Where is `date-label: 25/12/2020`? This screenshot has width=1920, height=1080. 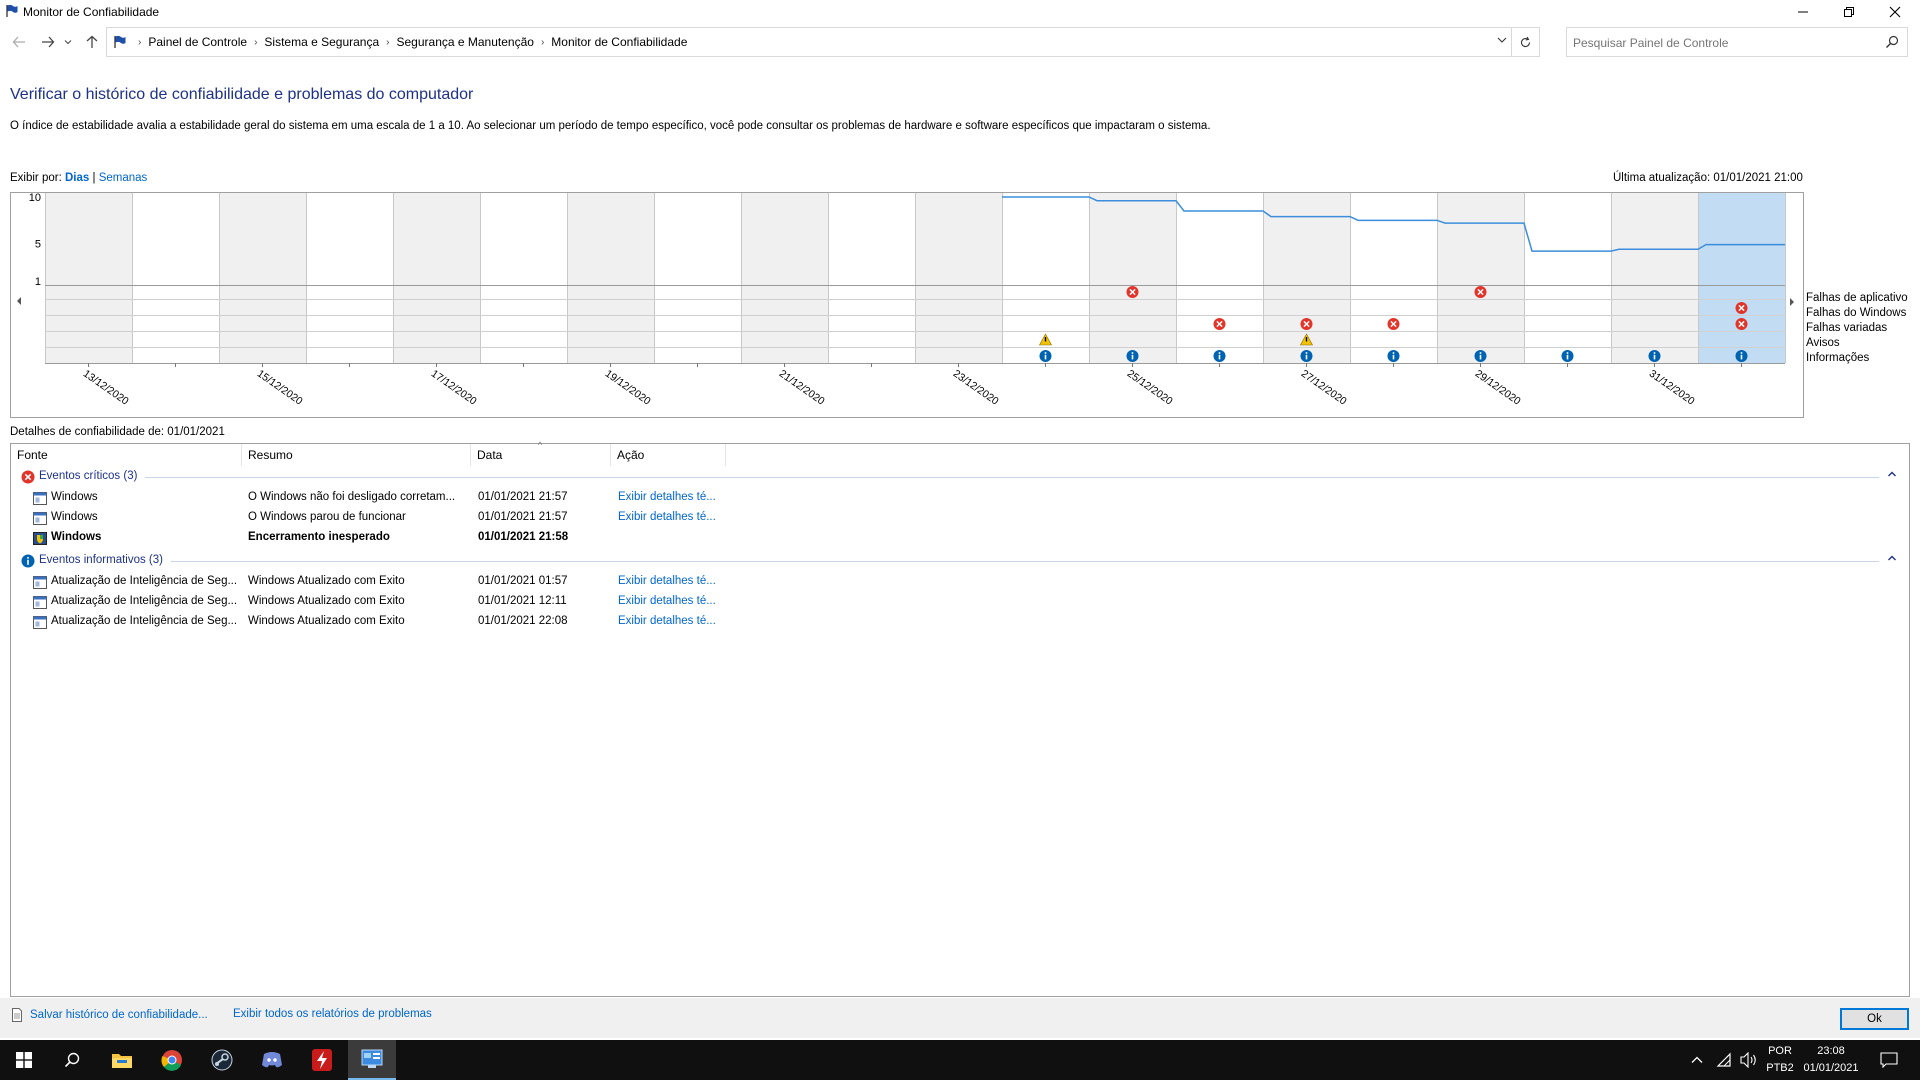 date-label: 25/12/2020 is located at coordinates (1150, 388).